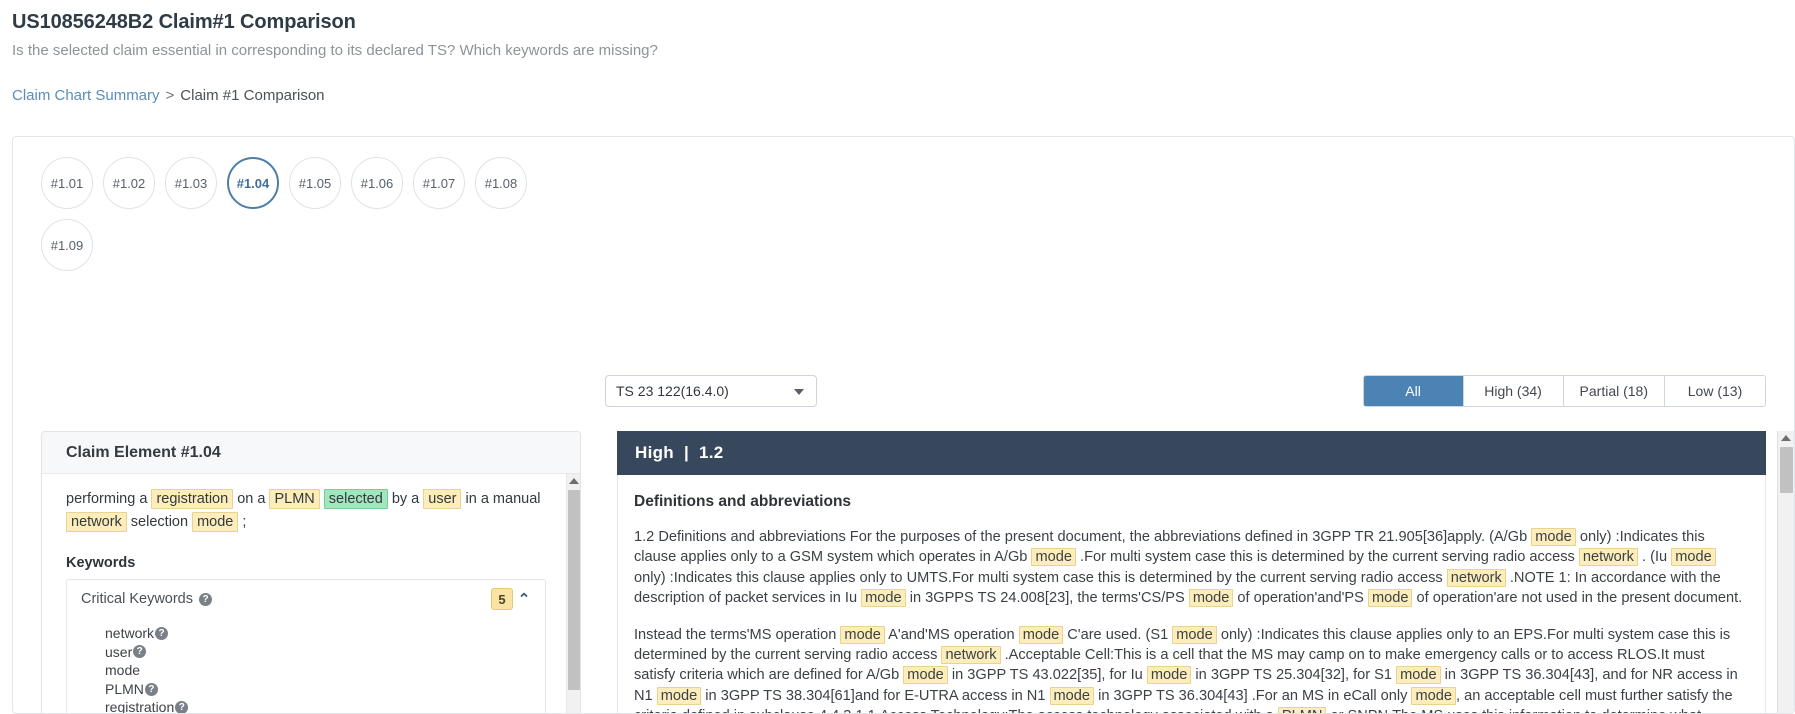 The image size is (1795, 714). What do you see at coordinates (315, 183) in the screenshot?
I see `claim-pill-1-05: #1.05` at bounding box center [315, 183].